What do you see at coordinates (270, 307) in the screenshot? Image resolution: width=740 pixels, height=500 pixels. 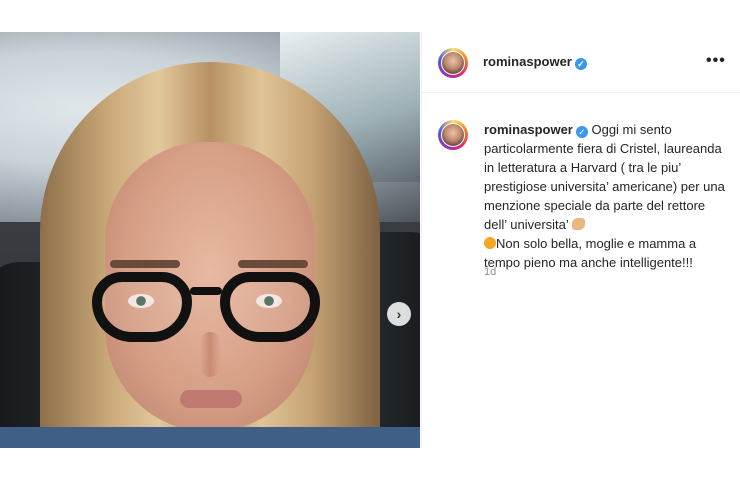 I see `photo-glasses-right` at bounding box center [270, 307].